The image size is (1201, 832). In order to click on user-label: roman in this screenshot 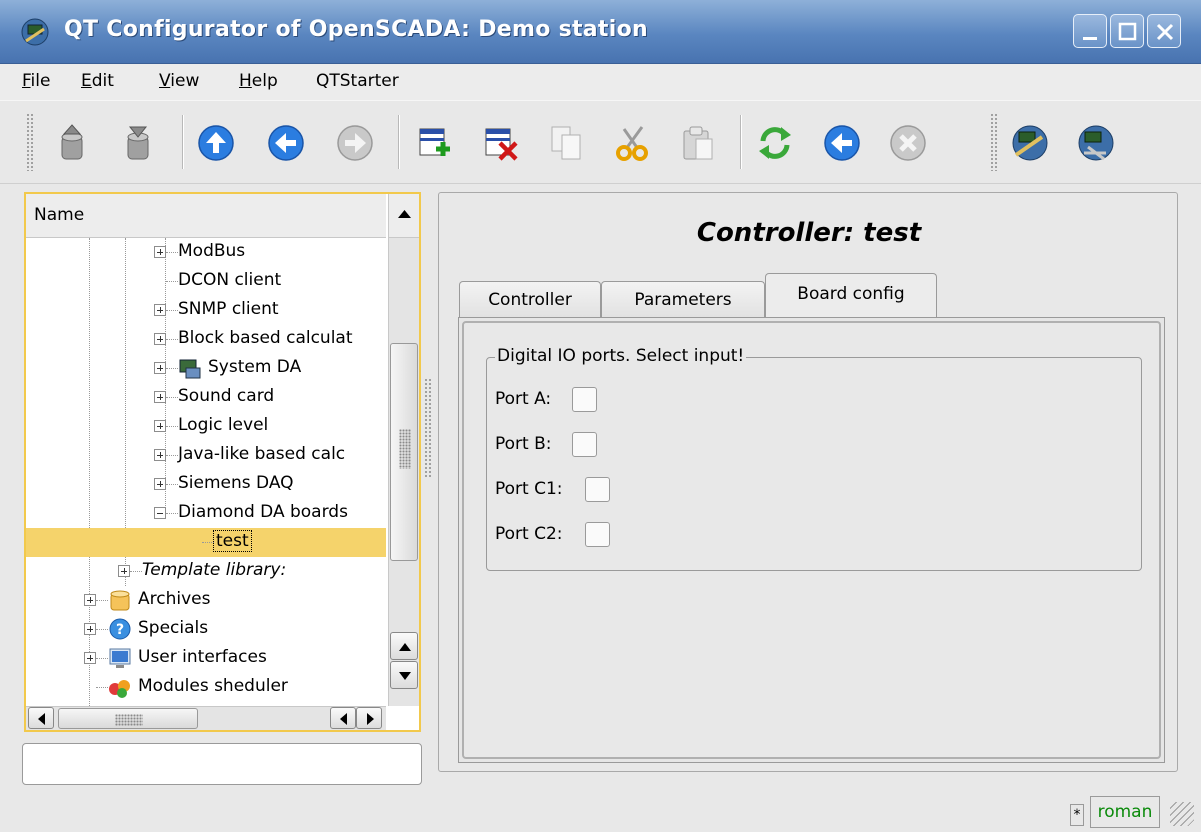, I will do `click(1125, 812)`.